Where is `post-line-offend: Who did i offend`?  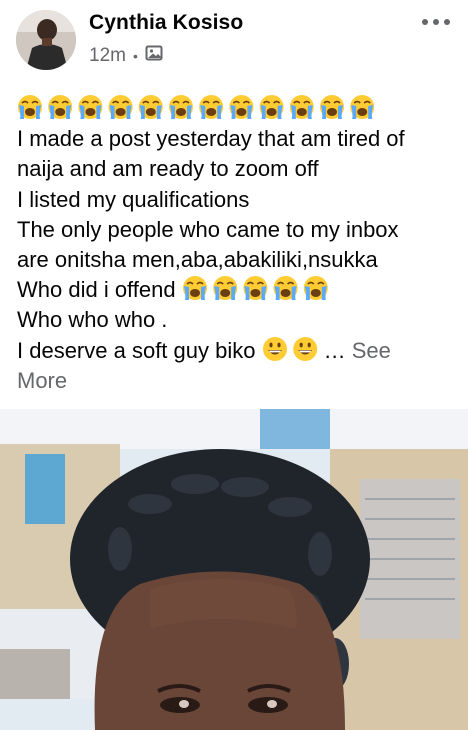
post-line-offend: Who did i offend is located at coordinates (237, 290).